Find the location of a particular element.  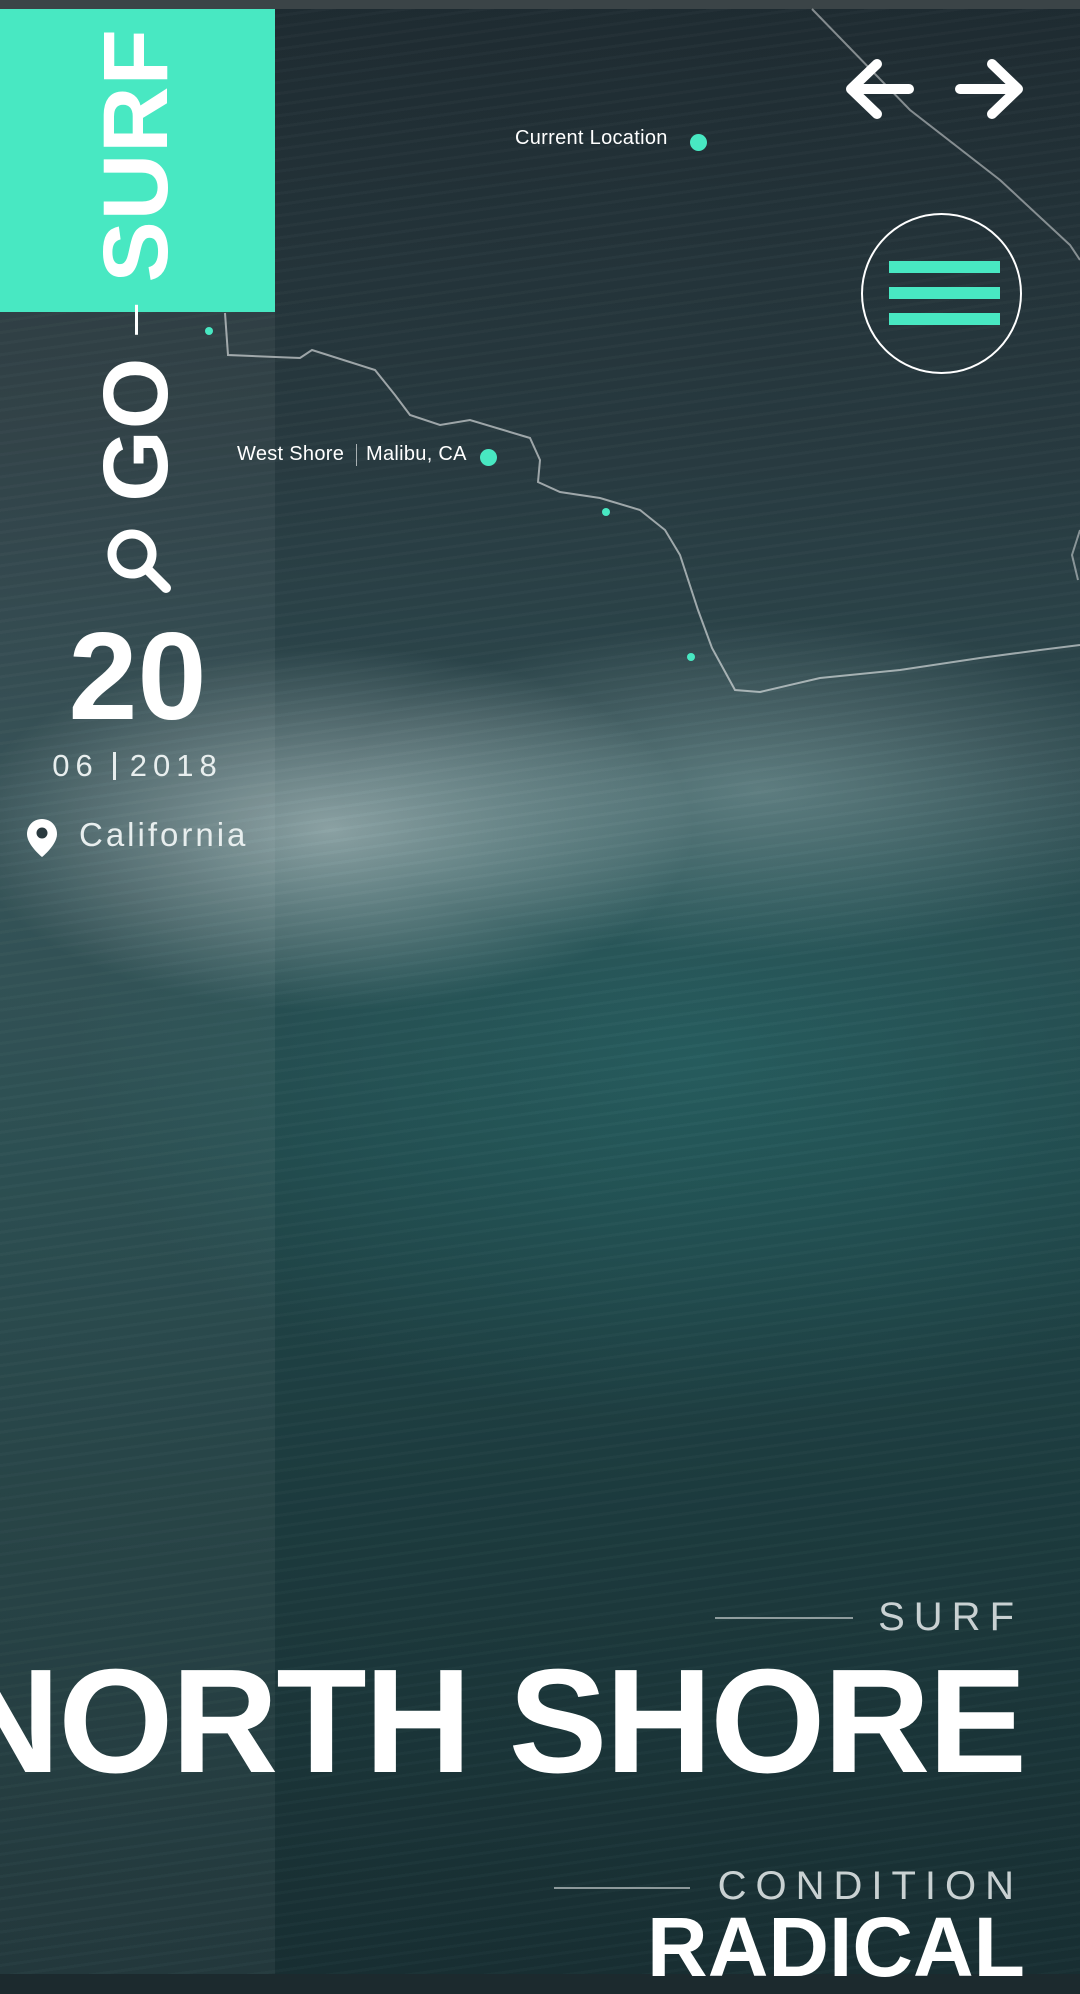

label-divider is located at coordinates (356, 455).